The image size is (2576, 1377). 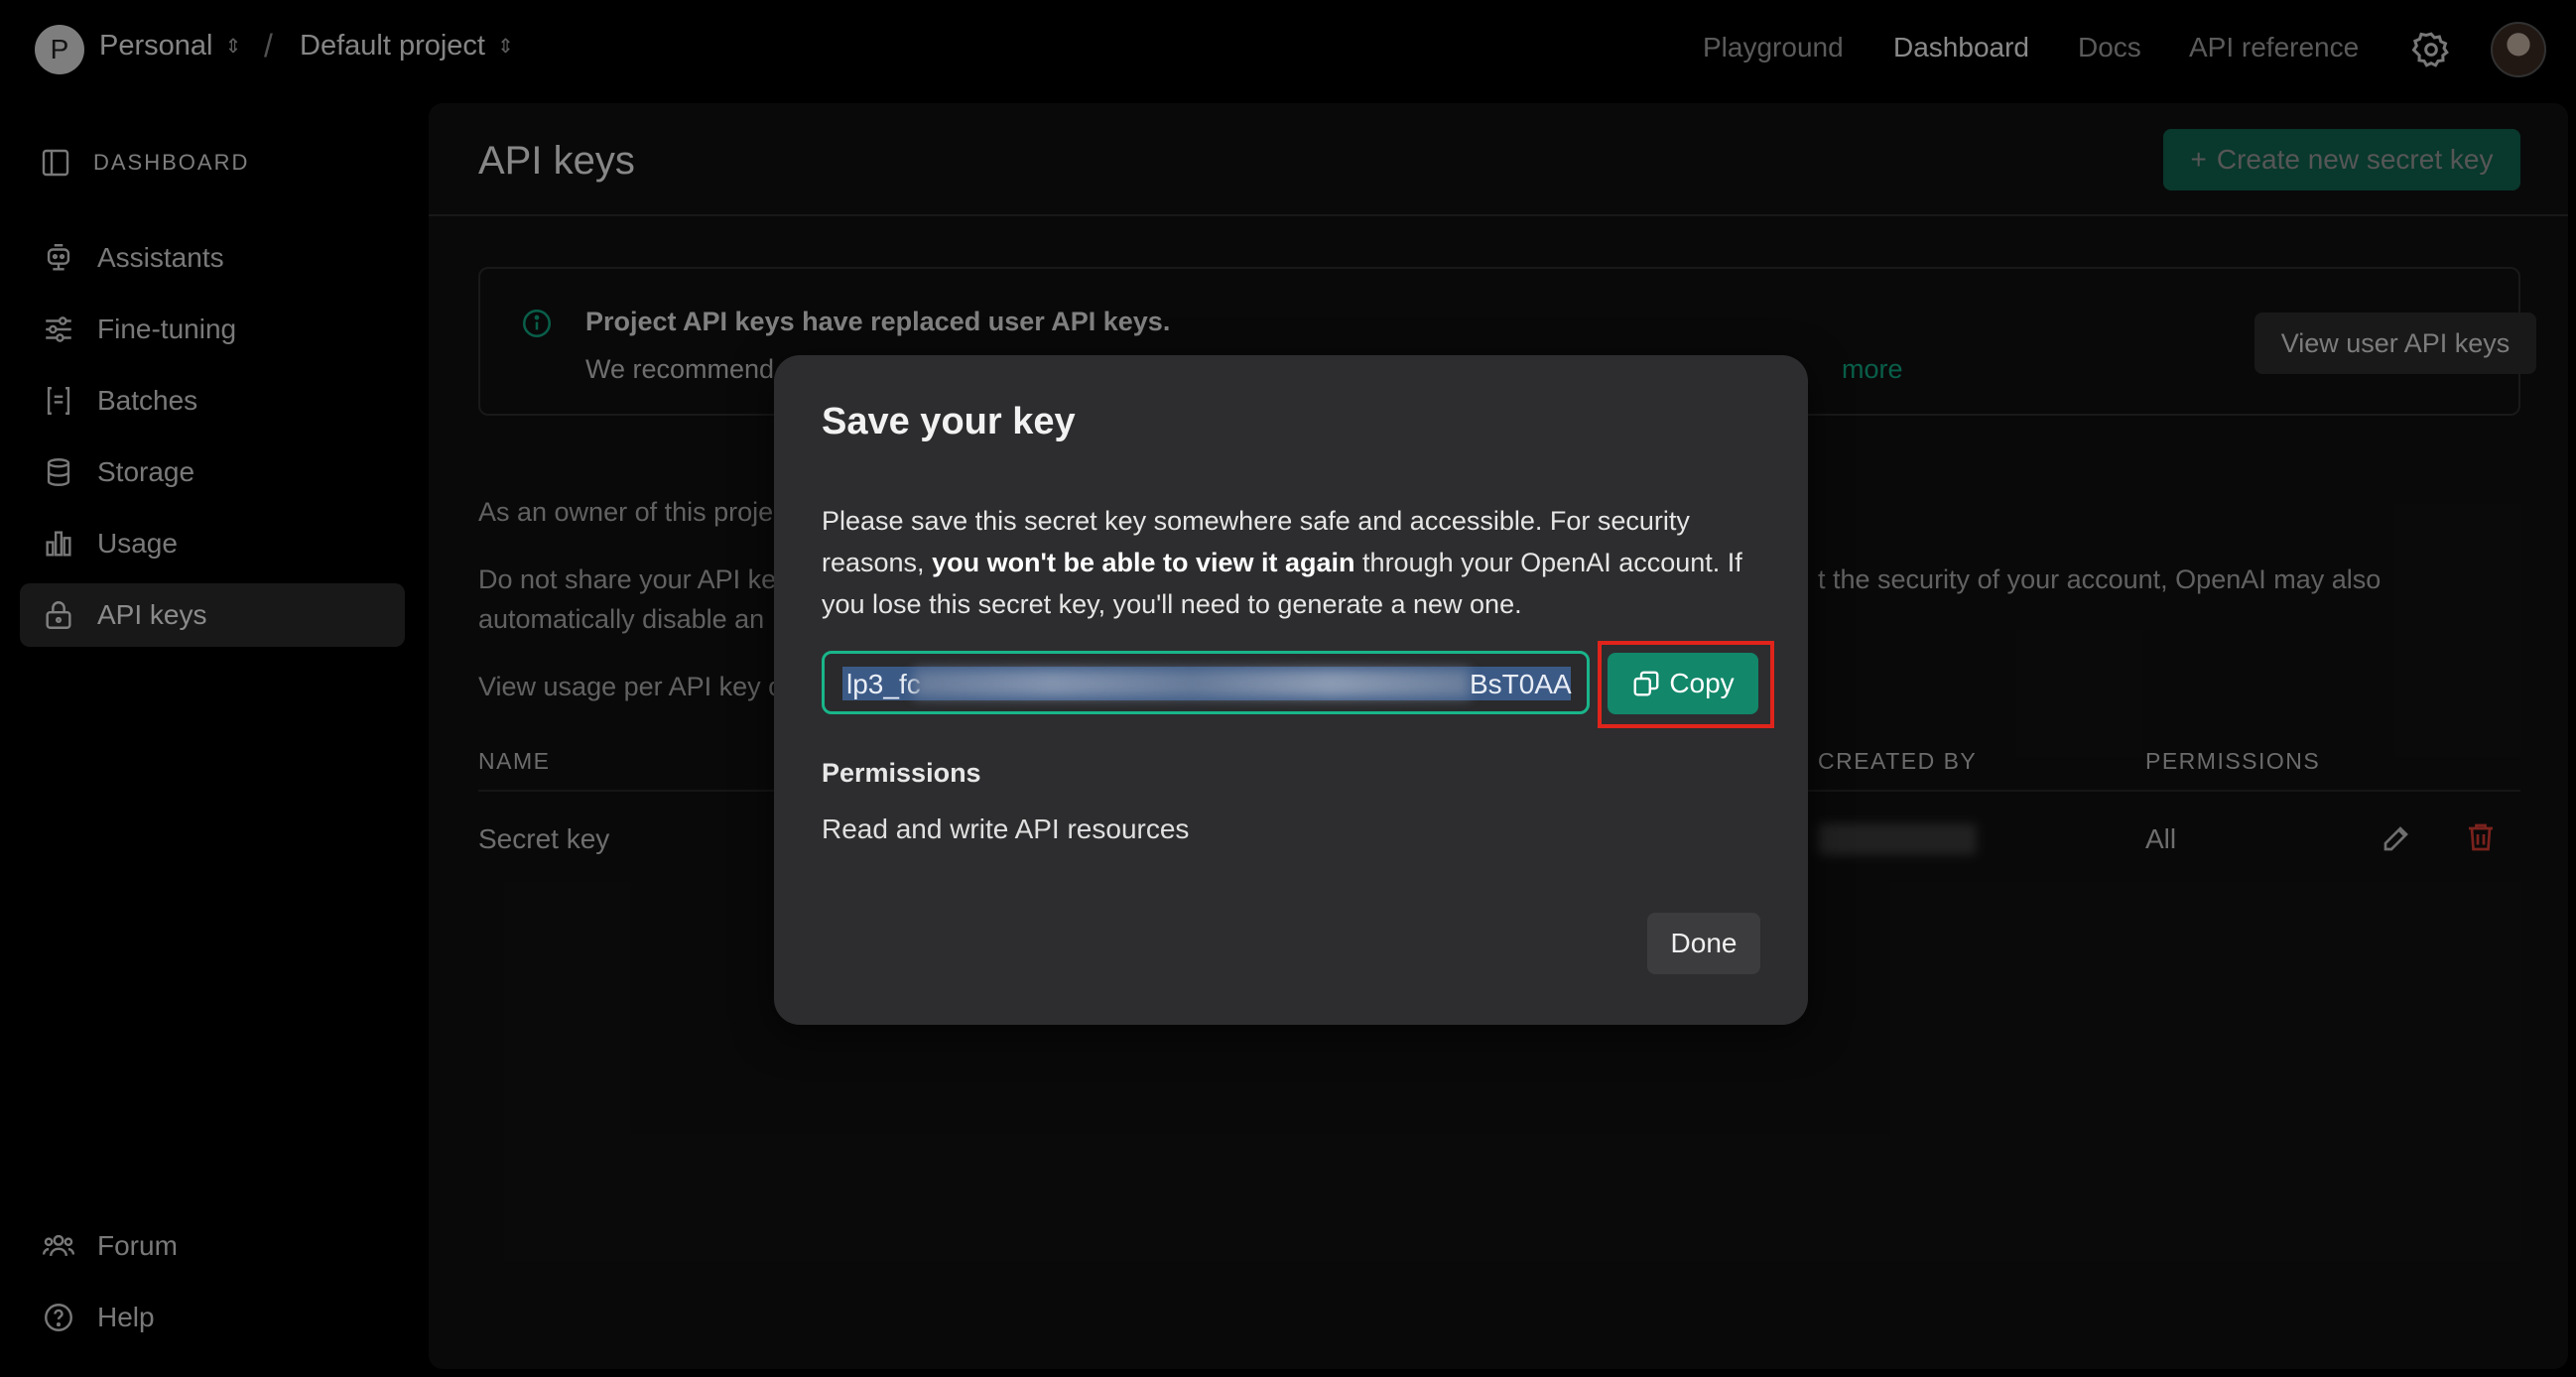 What do you see at coordinates (1006, 829) in the screenshot?
I see `permissions-value: Read and write API resources` at bounding box center [1006, 829].